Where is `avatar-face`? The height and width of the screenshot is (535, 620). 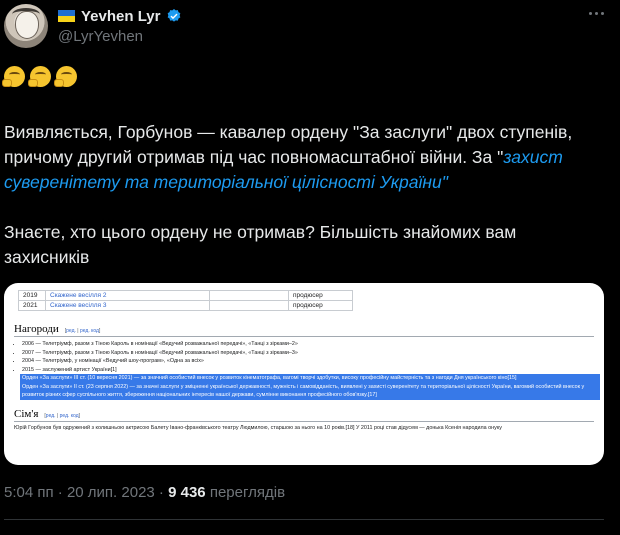
avatar-face is located at coordinates (27, 25).